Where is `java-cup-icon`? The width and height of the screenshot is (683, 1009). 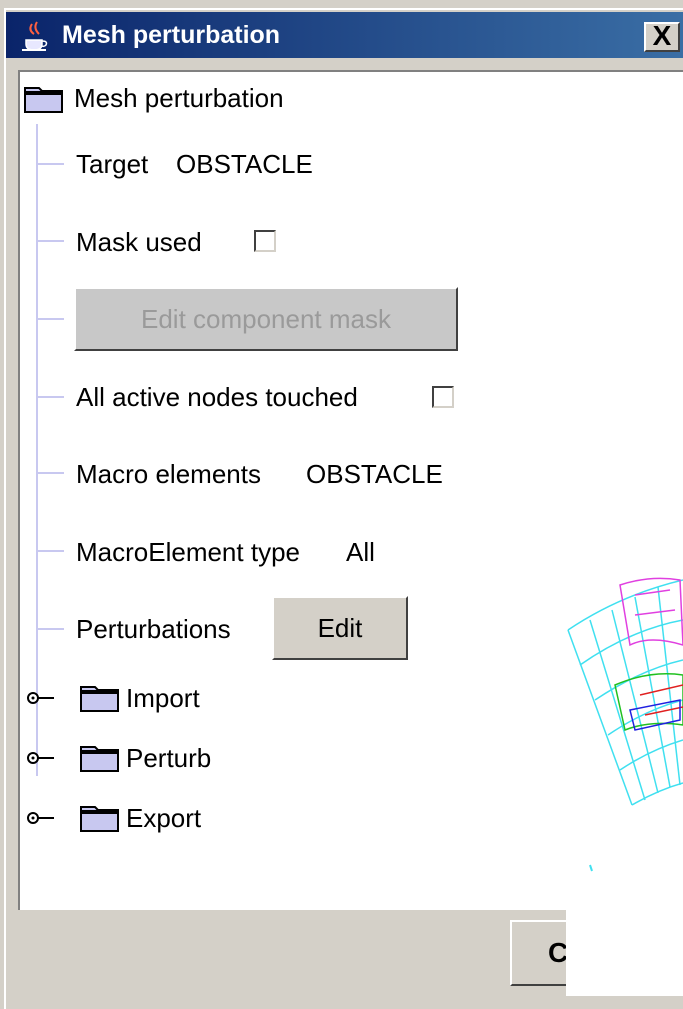 java-cup-icon is located at coordinates (35, 36).